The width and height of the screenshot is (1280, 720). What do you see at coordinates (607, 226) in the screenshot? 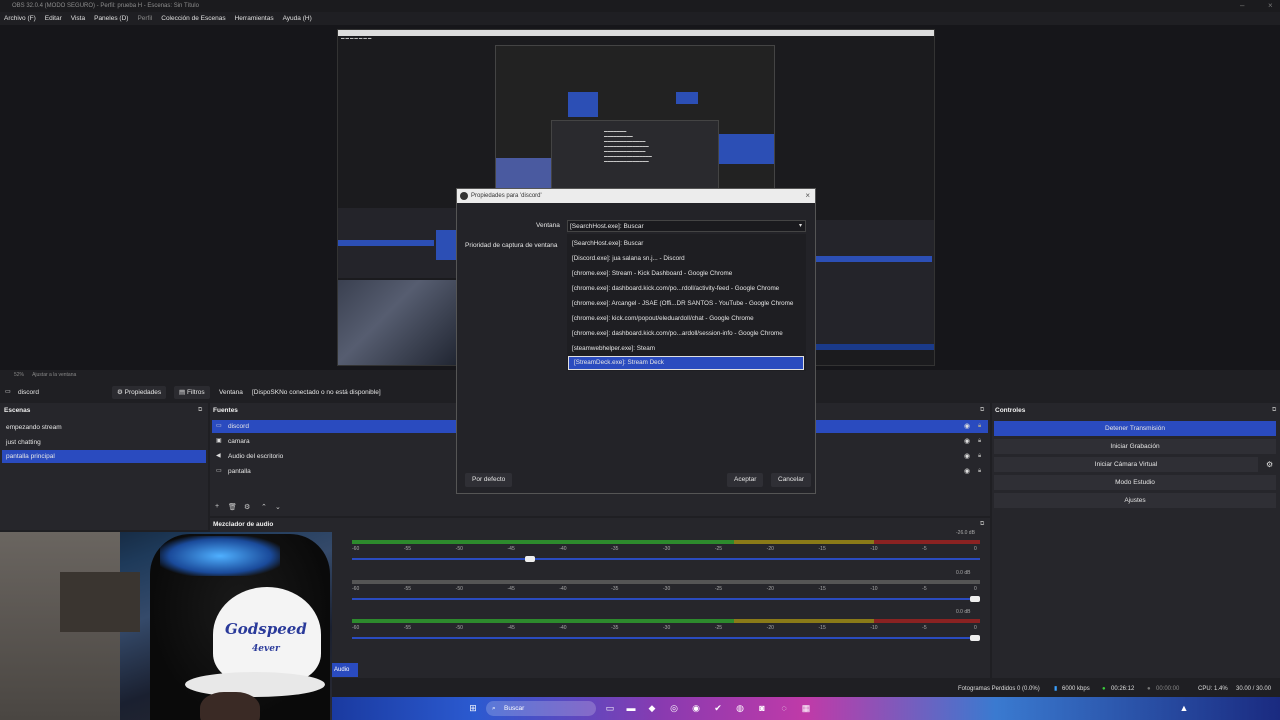
I see `window-select-value: [SearchHost.exe]: Buscar` at bounding box center [607, 226].